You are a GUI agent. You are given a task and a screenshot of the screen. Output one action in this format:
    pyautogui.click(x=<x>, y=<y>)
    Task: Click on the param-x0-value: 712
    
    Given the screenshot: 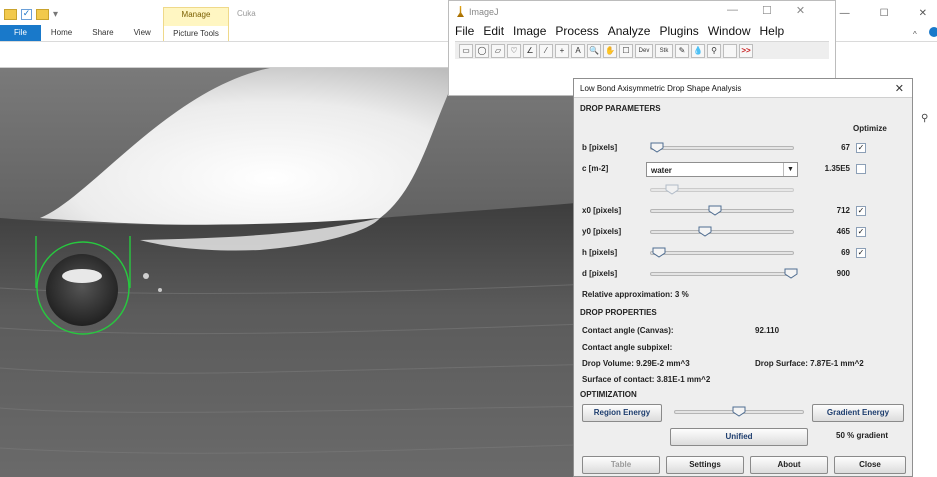 What is the action you would take?
    pyautogui.click(x=843, y=210)
    